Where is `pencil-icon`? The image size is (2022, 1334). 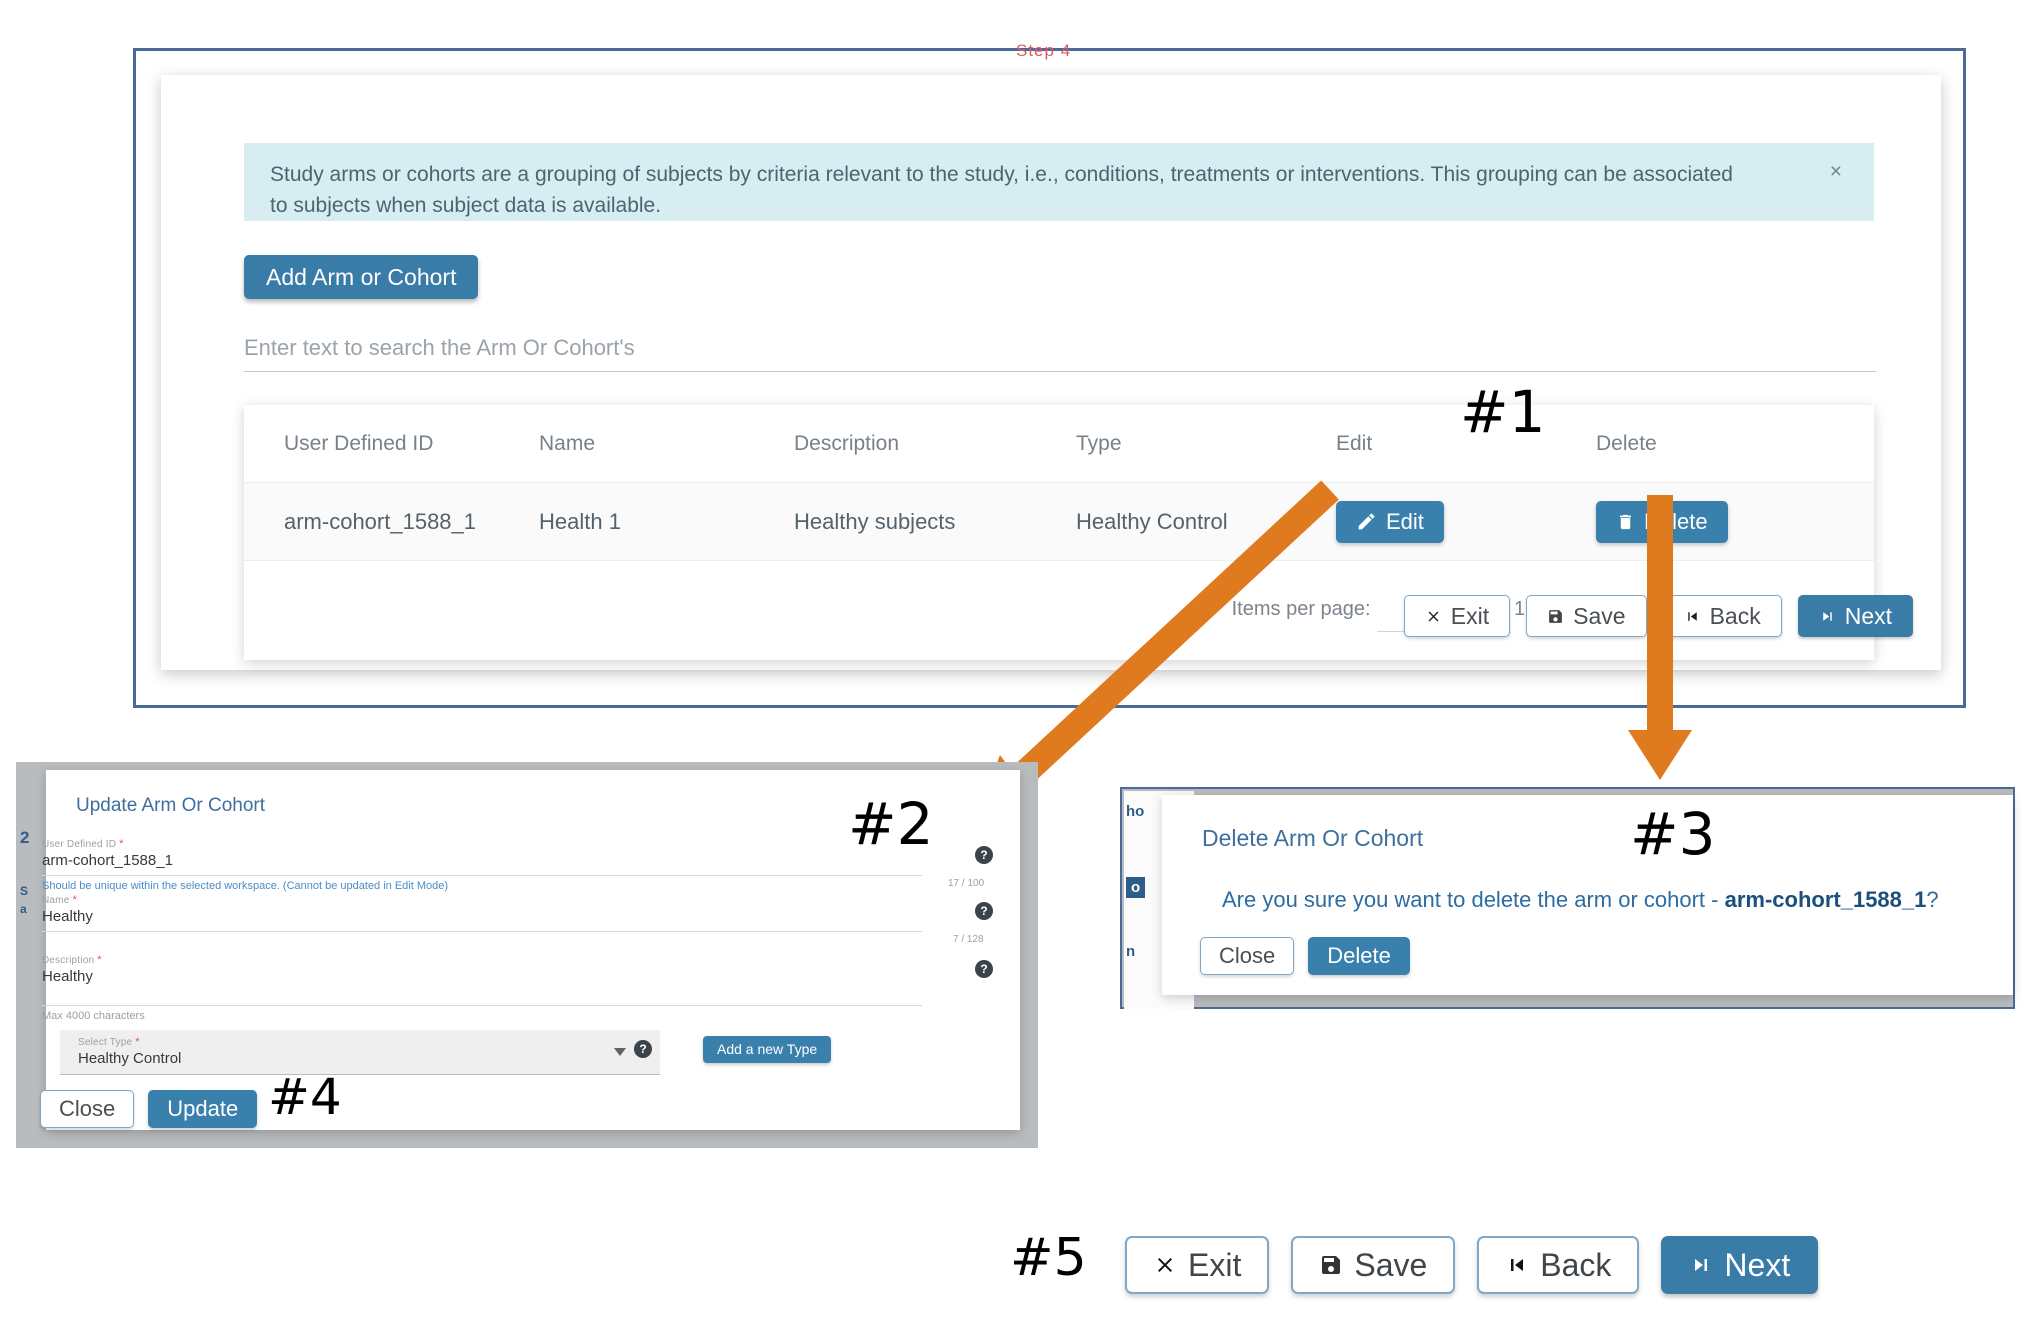 pencil-icon is located at coordinates (1366, 521).